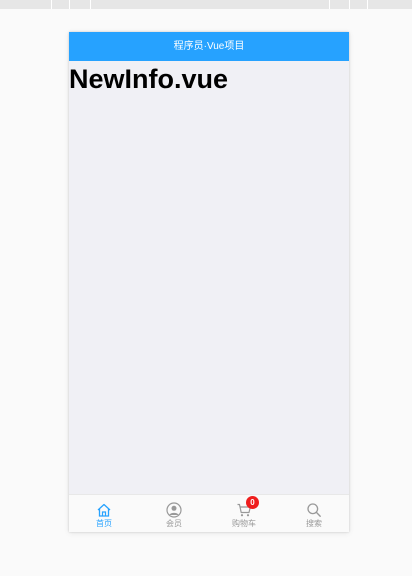  Describe the element at coordinates (244, 513) in the screenshot. I see `tab-cart: 0 购物车` at that location.